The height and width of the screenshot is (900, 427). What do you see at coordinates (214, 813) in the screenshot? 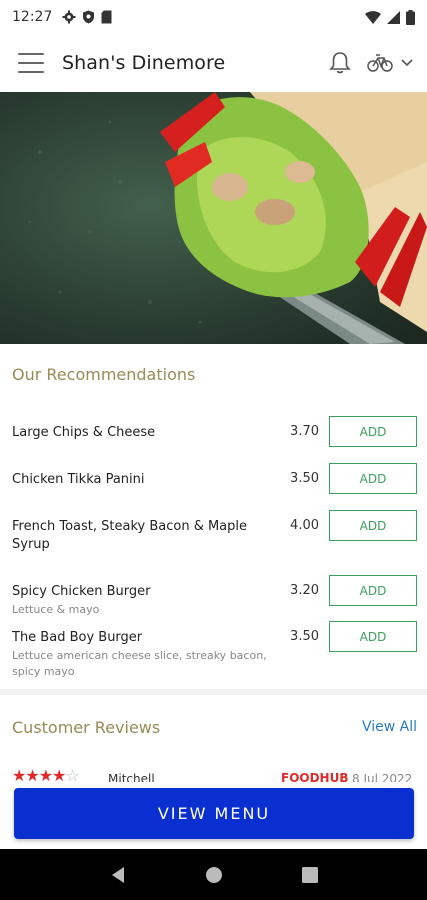
I see `view-menu-button: VIEW MENU` at bounding box center [214, 813].